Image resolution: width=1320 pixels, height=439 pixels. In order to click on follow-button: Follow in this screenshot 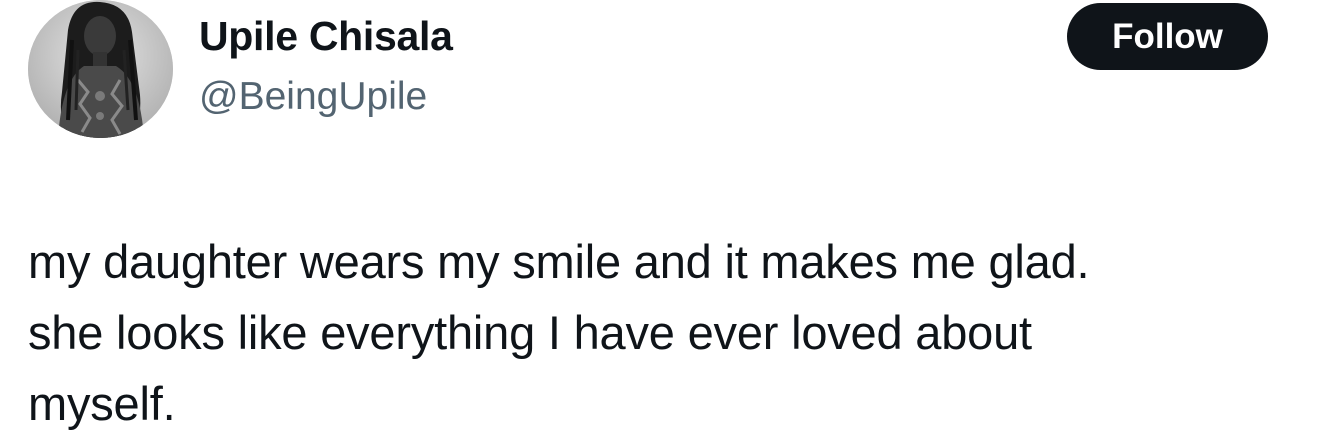, I will do `click(1167, 36)`.